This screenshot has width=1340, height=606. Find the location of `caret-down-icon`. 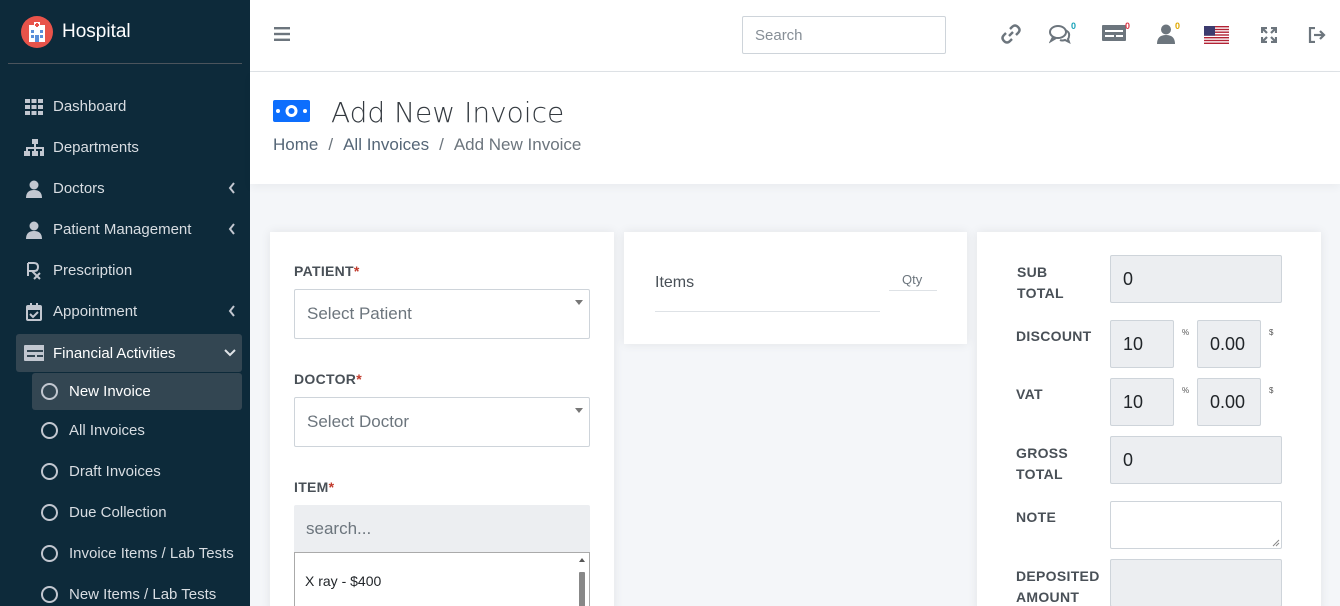

caret-down-icon is located at coordinates (579, 302).